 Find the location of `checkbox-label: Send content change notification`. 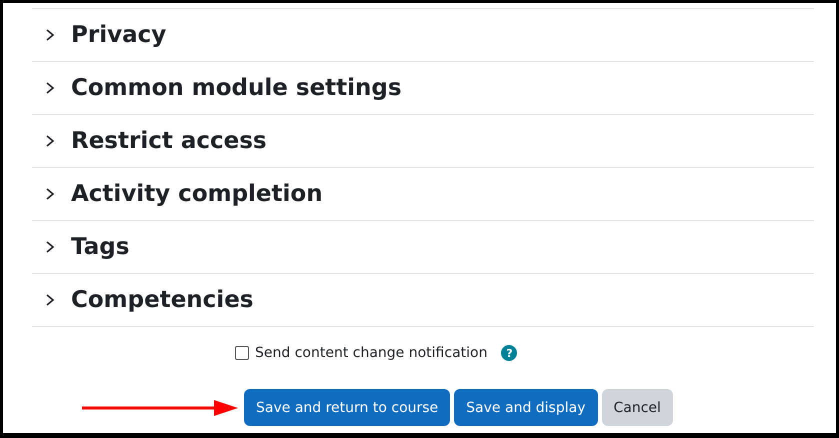

checkbox-label: Send content change notification is located at coordinates (371, 353).